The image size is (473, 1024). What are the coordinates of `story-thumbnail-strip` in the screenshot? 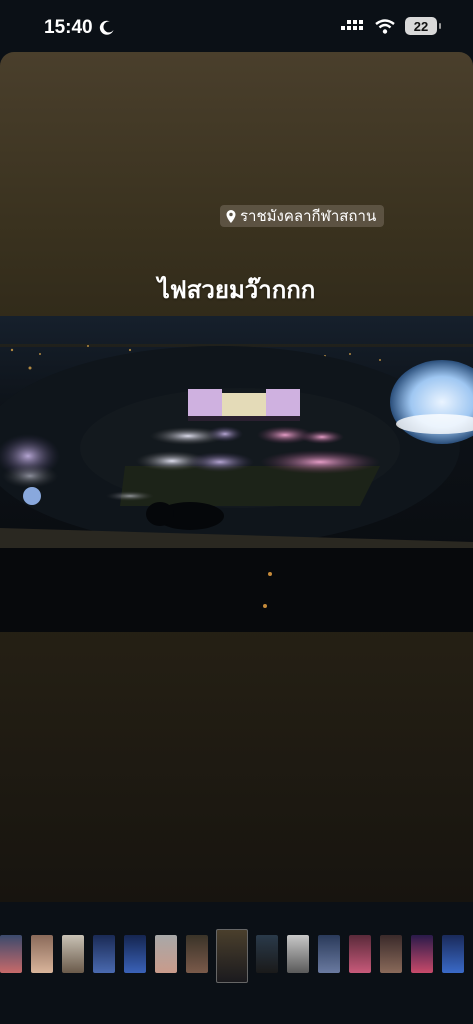 It's located at (236, 952).